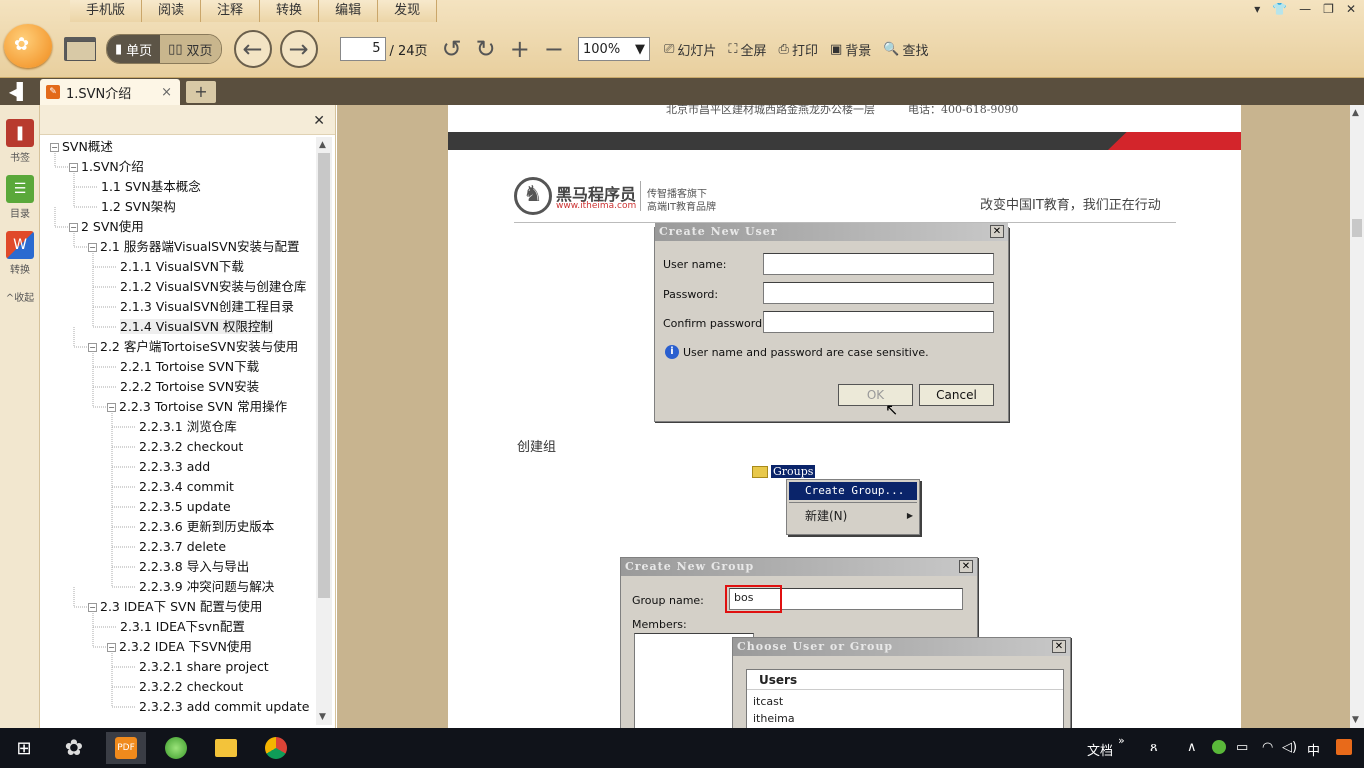 The height and width of the screenshot is (768, 1364). Describe the element at coordinates (190, 49) in the screenshot. I see `double-page-button: ▯▯ 双页` at that location.